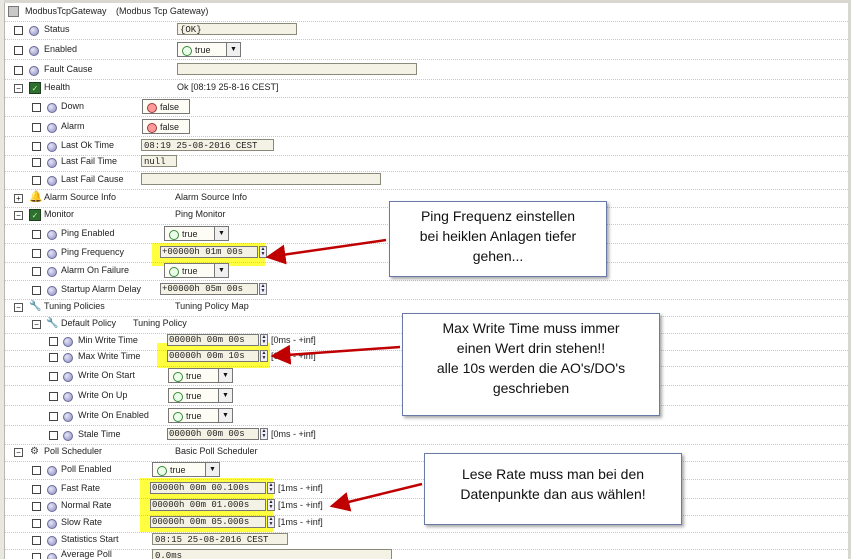 Image resolution: width=851 pixels, height=559 pixels. I want to click on annotation-arrows, so click(344, 375).